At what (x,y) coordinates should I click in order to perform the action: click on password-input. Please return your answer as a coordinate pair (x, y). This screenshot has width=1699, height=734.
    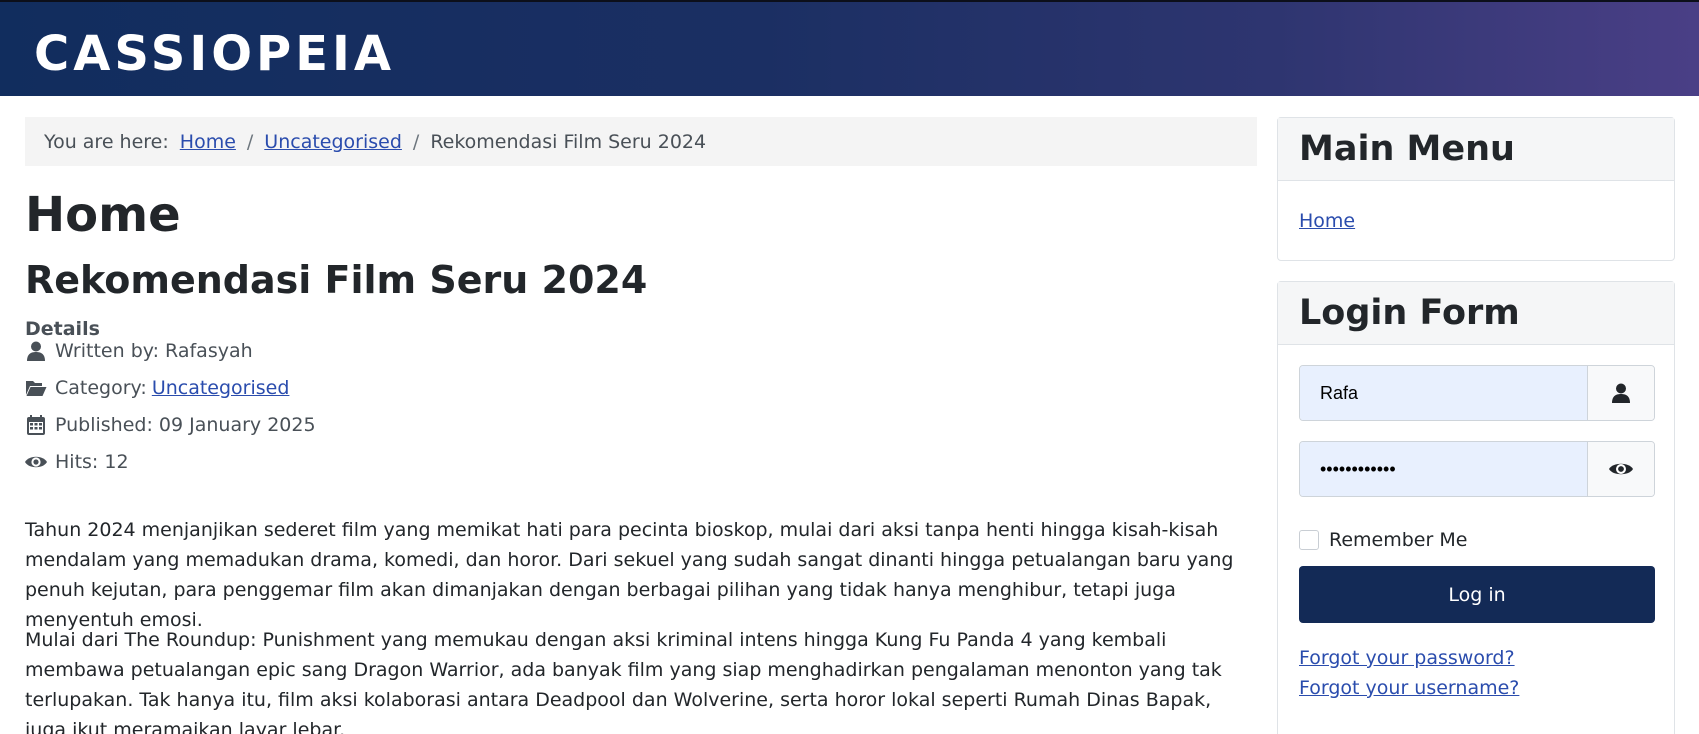
    Looking at the image, I should click on (1443, 469).